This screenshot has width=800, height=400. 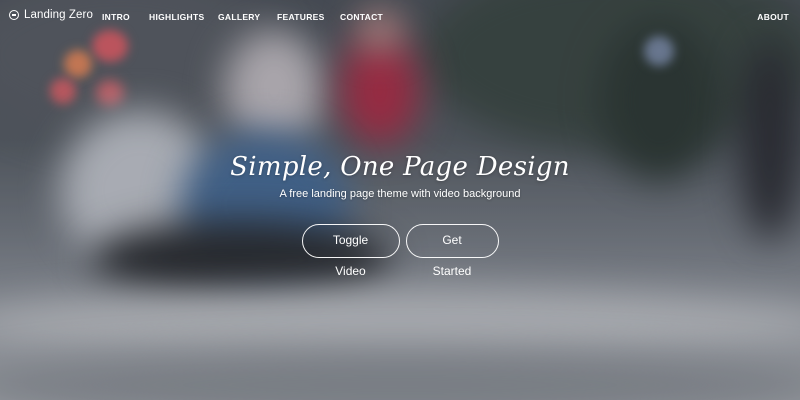 I want to click on nav-link-features: FEATURES, so click(x=301, y=17).